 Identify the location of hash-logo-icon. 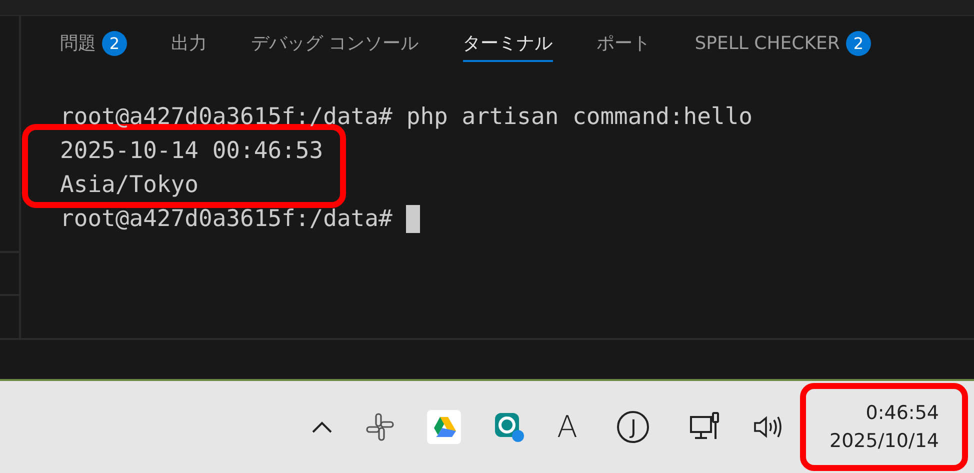
(379, 427).